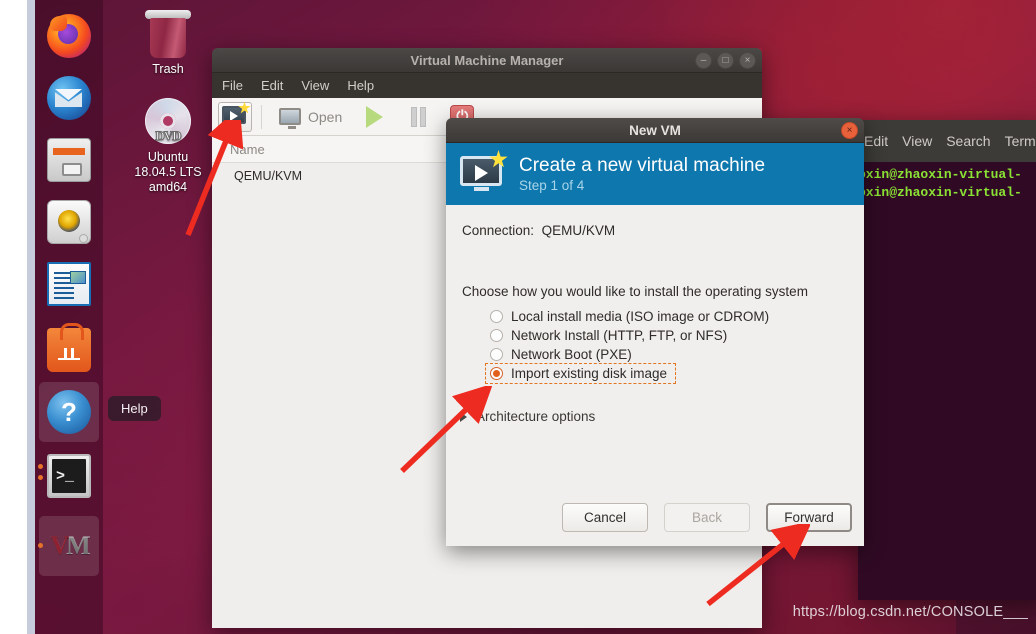 Image resolution: width=1036 pixels, height=634 pixels. I want to click on radio-option-local-install-media: Local install media (ISO image or CDROM), so click(665, 316).